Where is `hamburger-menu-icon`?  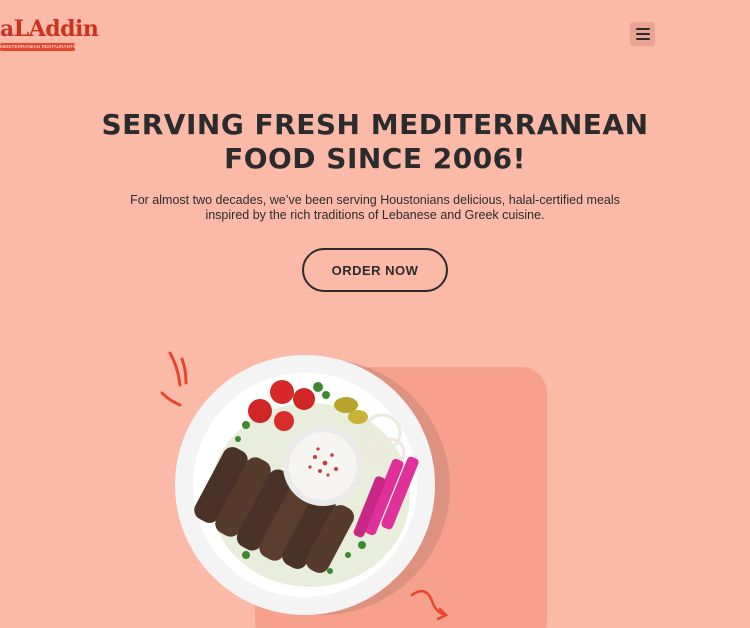 hamburger-menu-icon is located at coordinates (642, 34).